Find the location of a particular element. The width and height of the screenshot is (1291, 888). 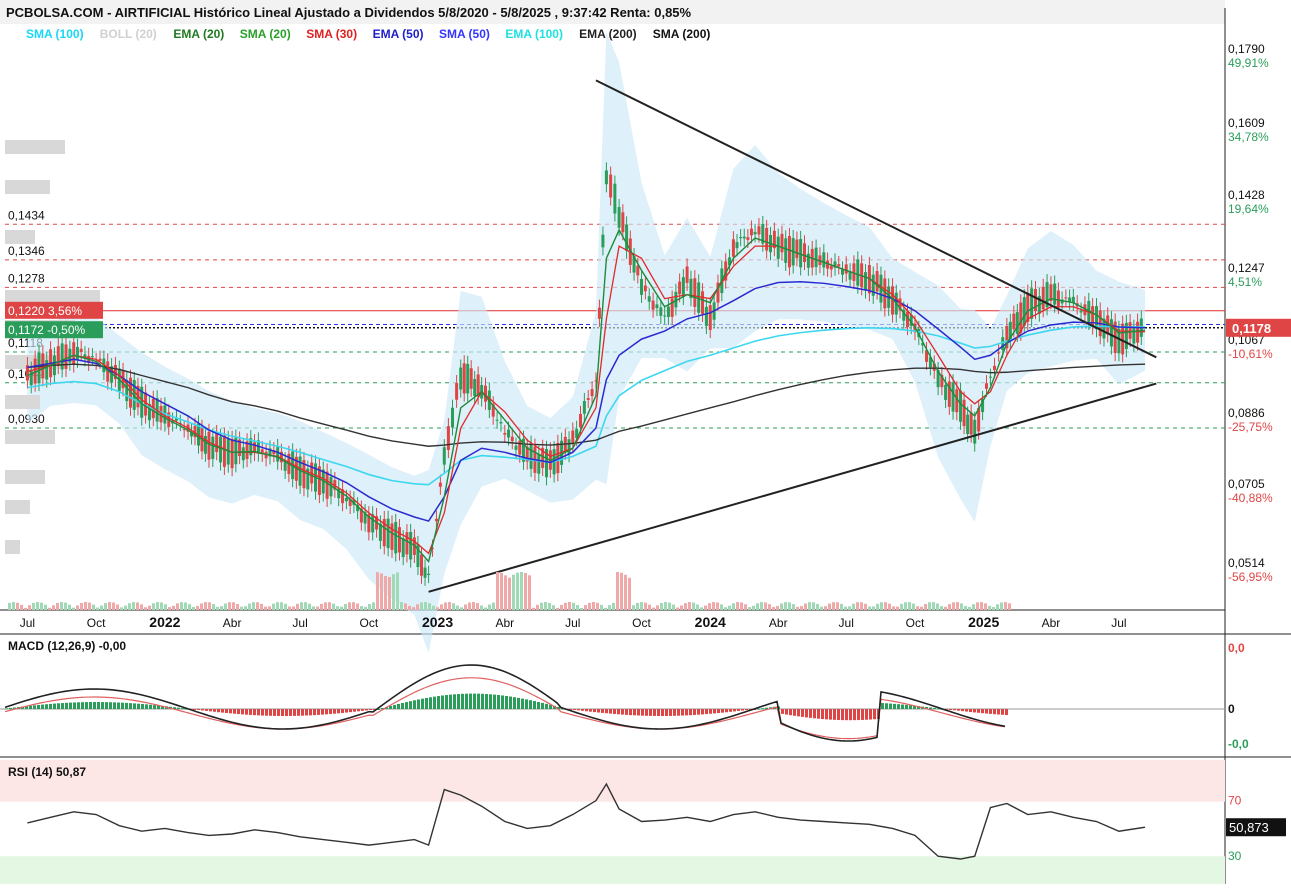

legend-item: EMA (20) is located at coordinates (198, 34).